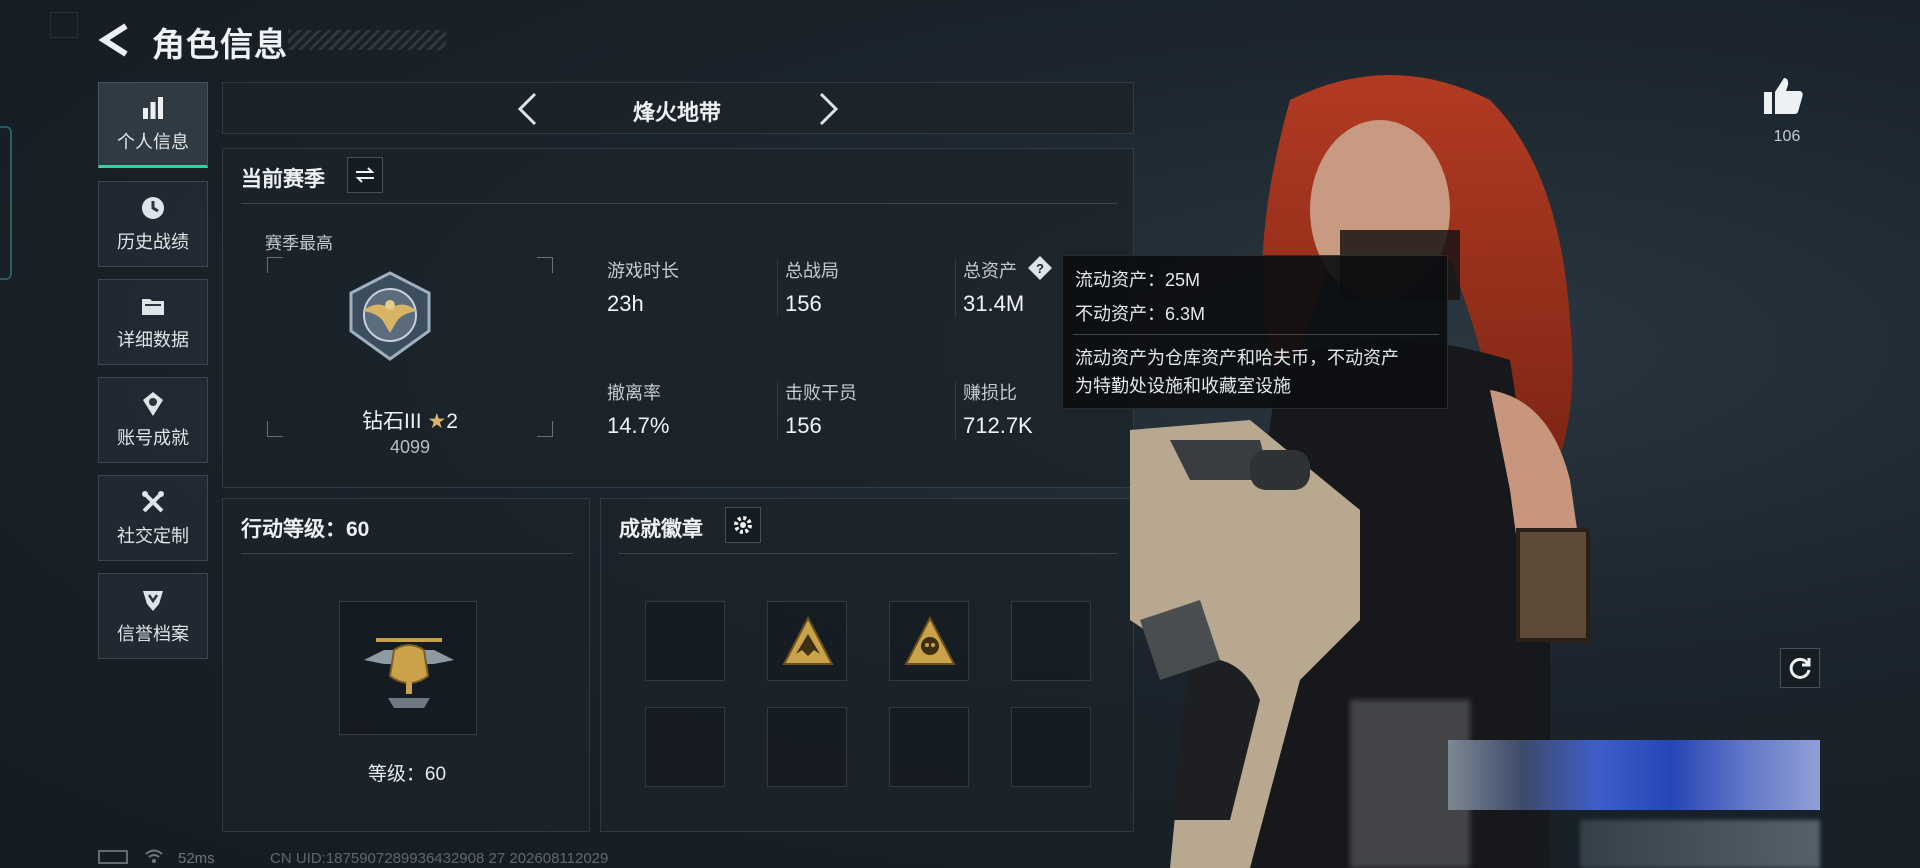 Image resolution: width=1920 pixels, height=868 pixels. I want to click on page-title: 角色信息, so click(220, 44).